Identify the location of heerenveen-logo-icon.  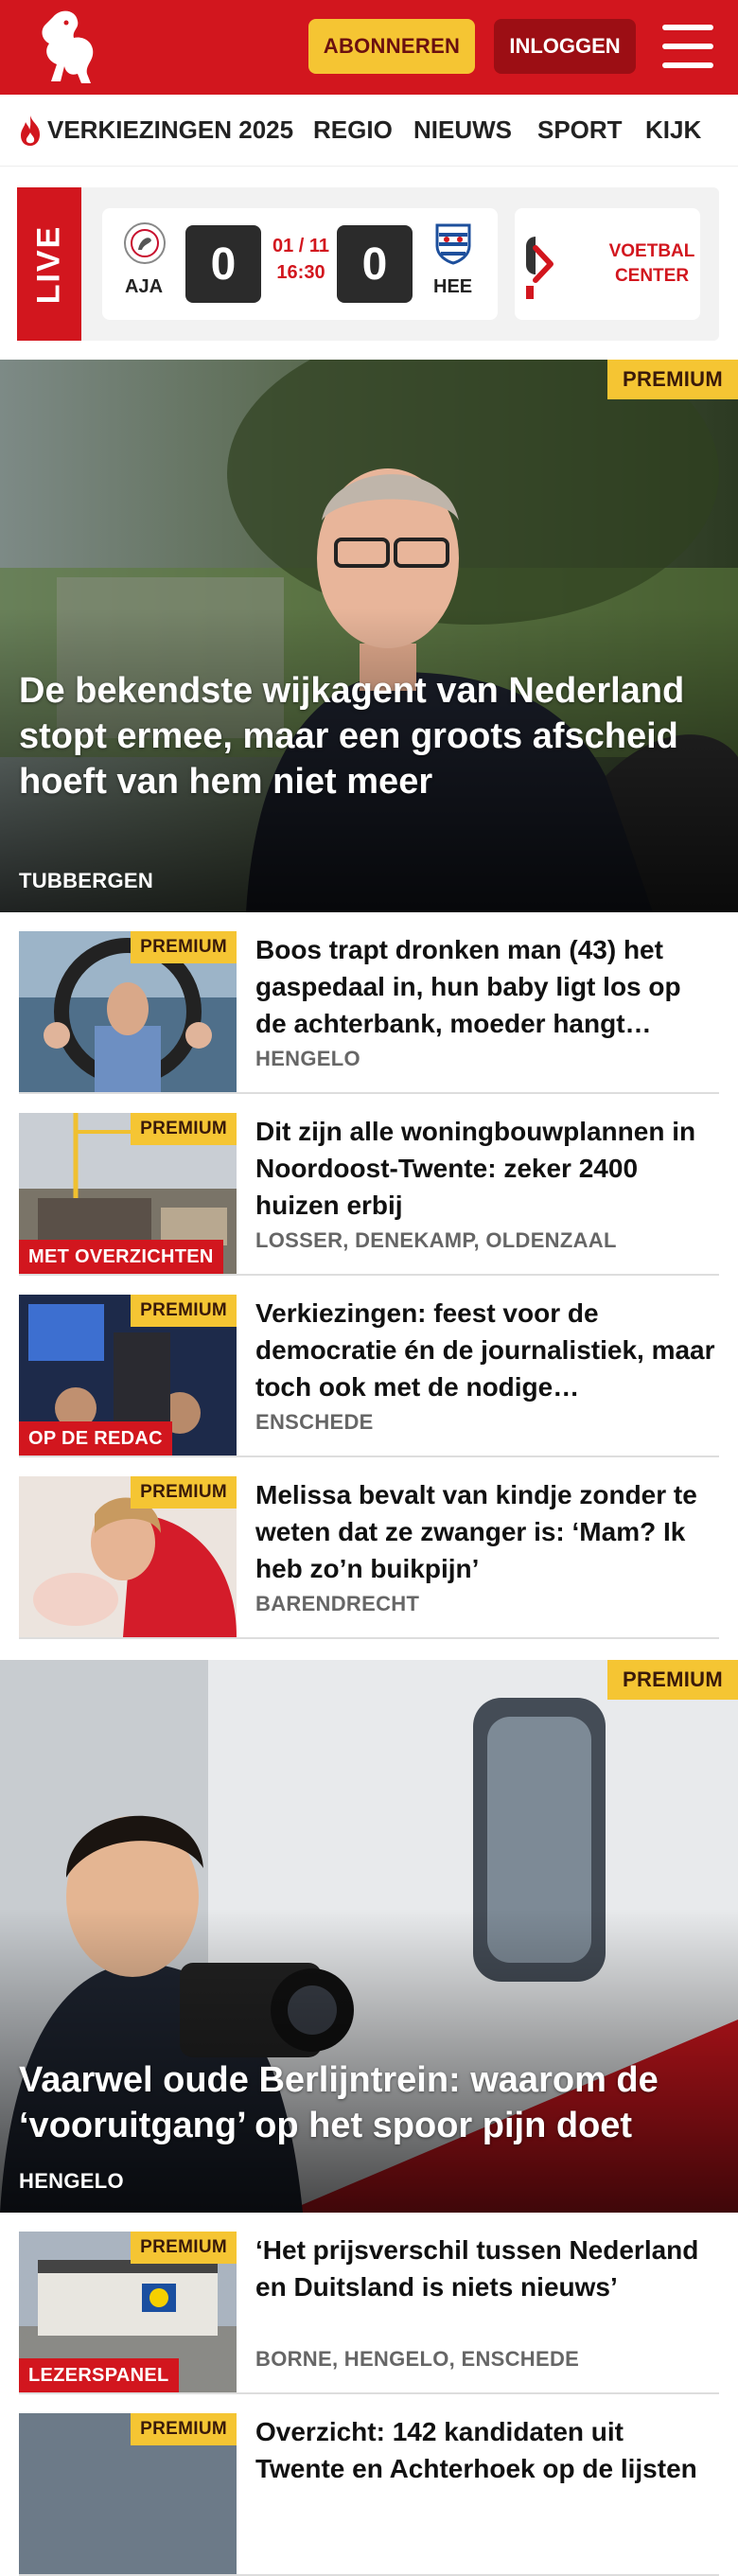
(453, 244).